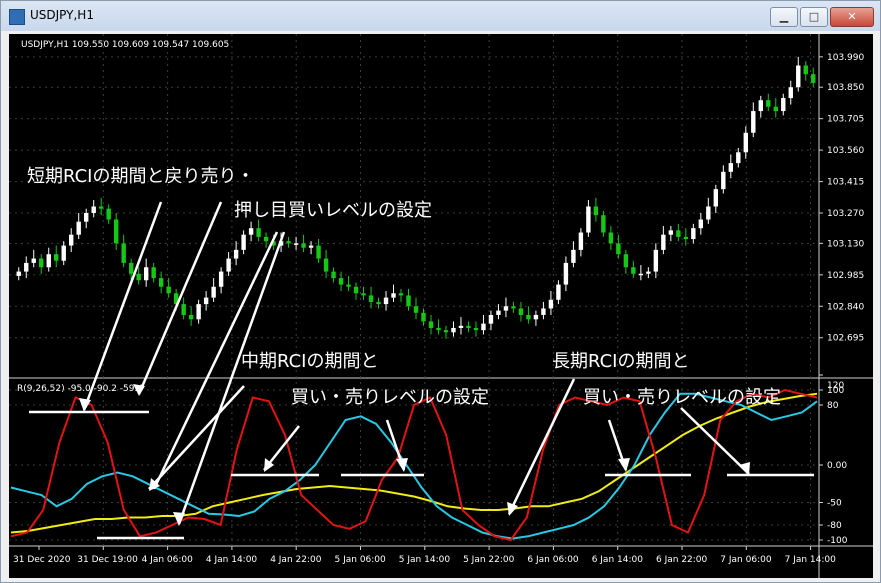 This screenshot has width=881, height=583. Describe the element at coordinates (845, 151) in the screenshot. I see `price-tick-label: 103.560` at that location.